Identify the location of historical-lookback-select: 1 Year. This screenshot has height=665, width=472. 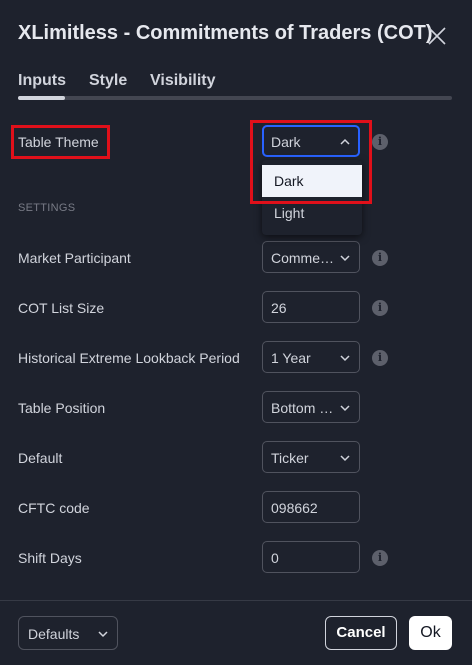
(311, 357).